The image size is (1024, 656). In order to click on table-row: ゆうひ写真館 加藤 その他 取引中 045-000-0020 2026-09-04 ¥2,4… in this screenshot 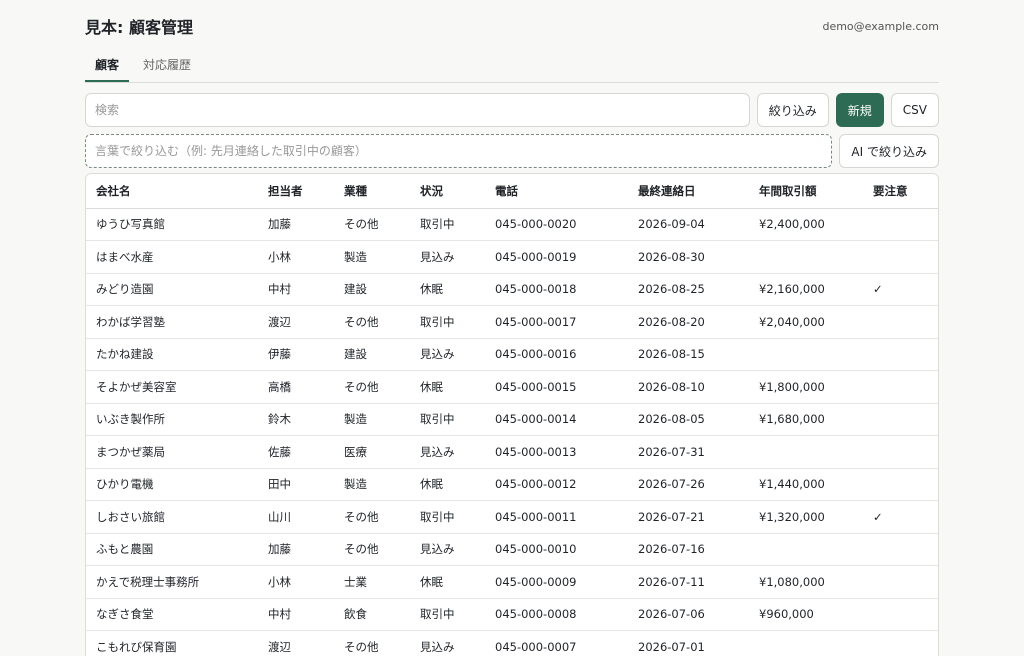, I will do `click(512, 224)`.